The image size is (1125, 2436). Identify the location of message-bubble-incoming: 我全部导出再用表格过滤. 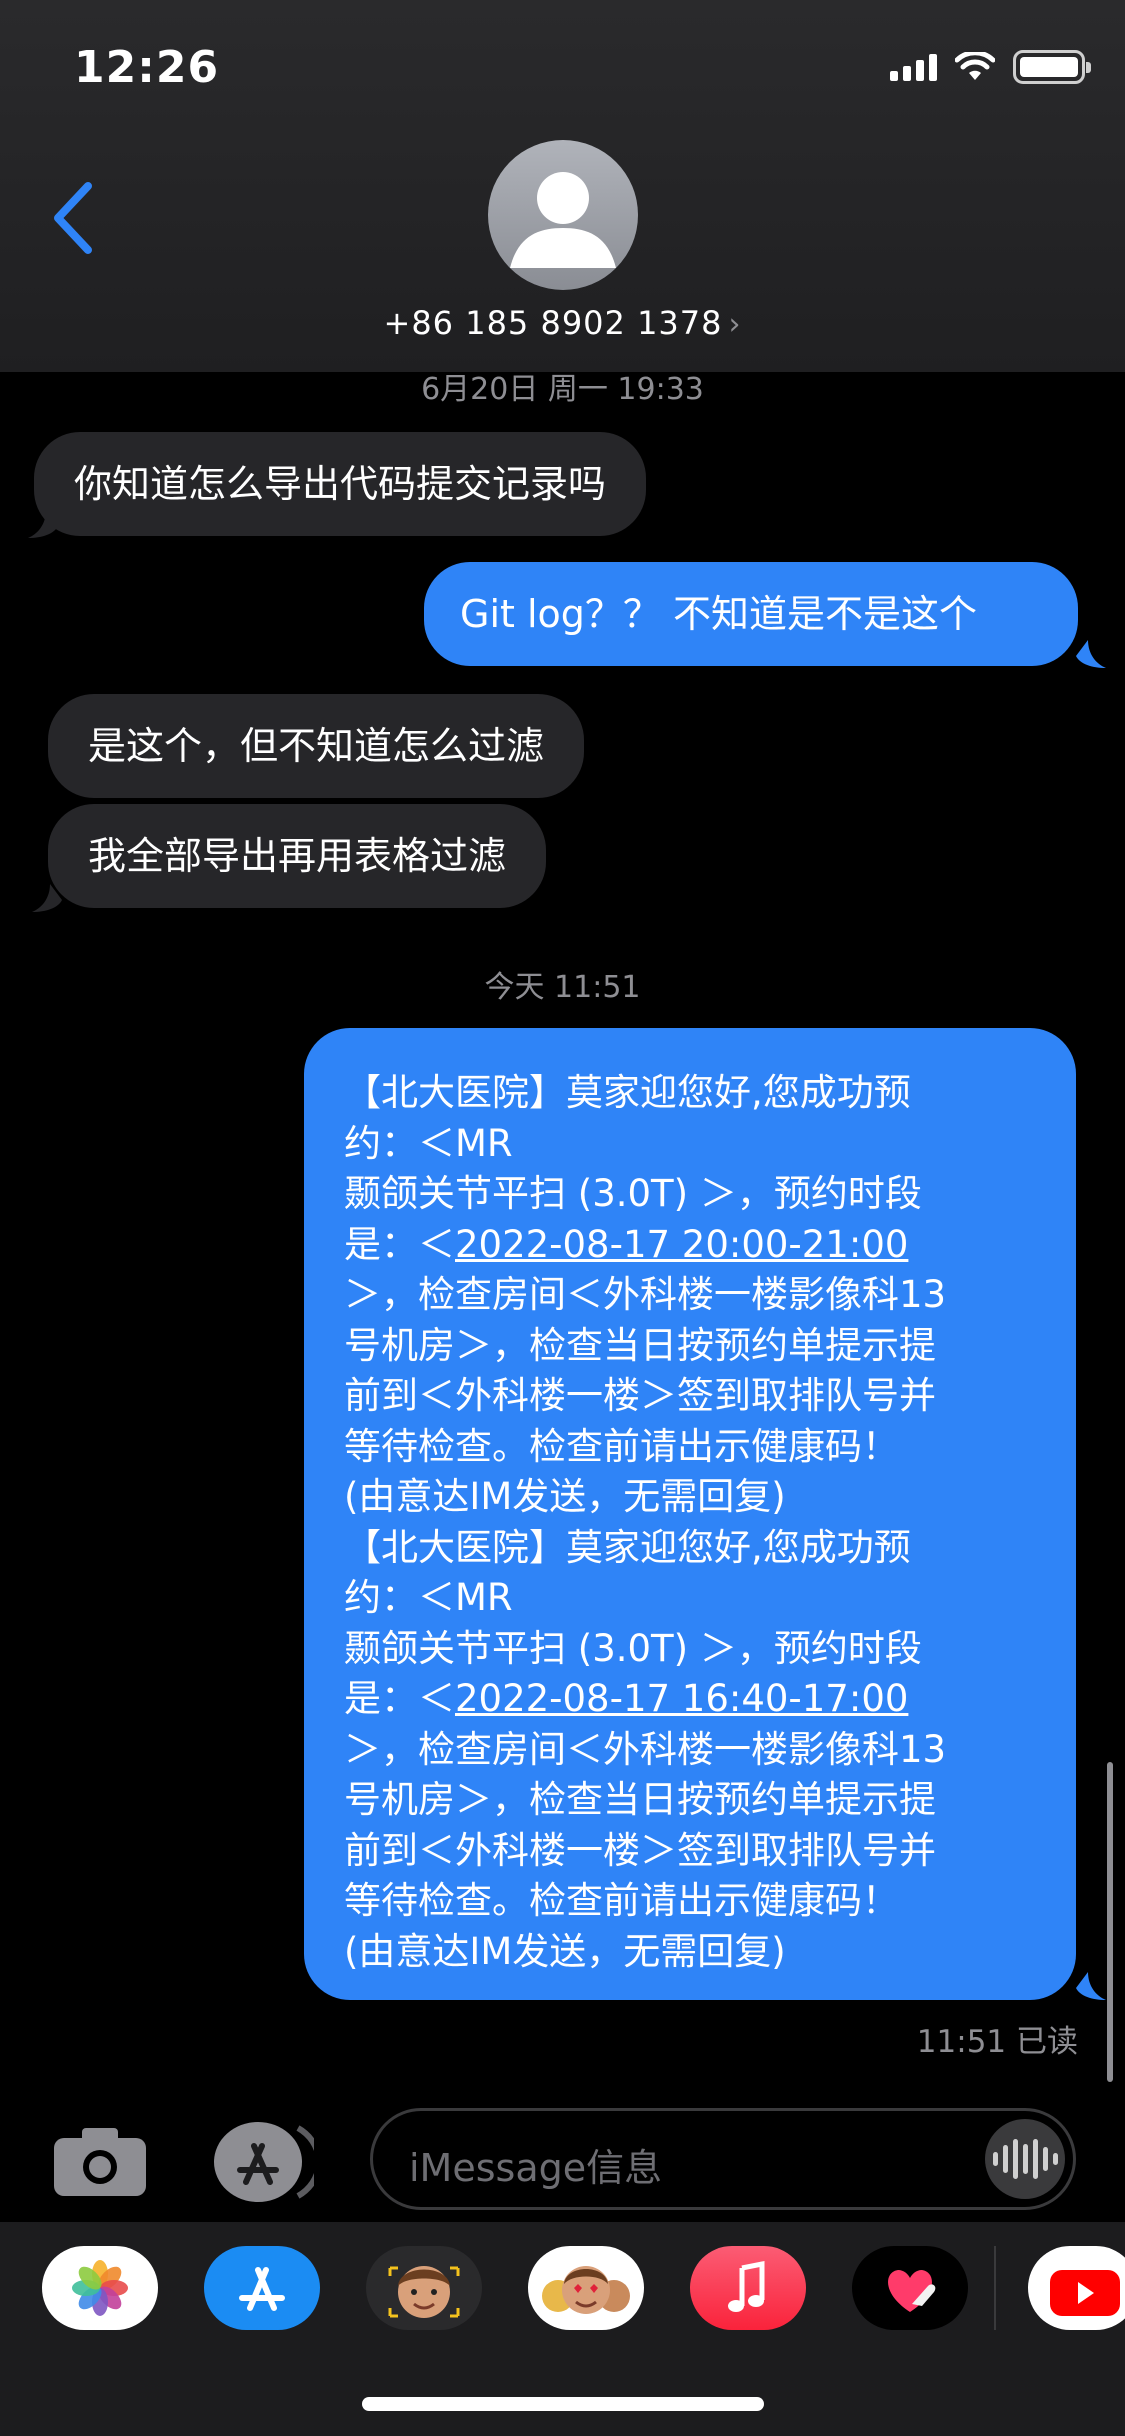
(297, 856).